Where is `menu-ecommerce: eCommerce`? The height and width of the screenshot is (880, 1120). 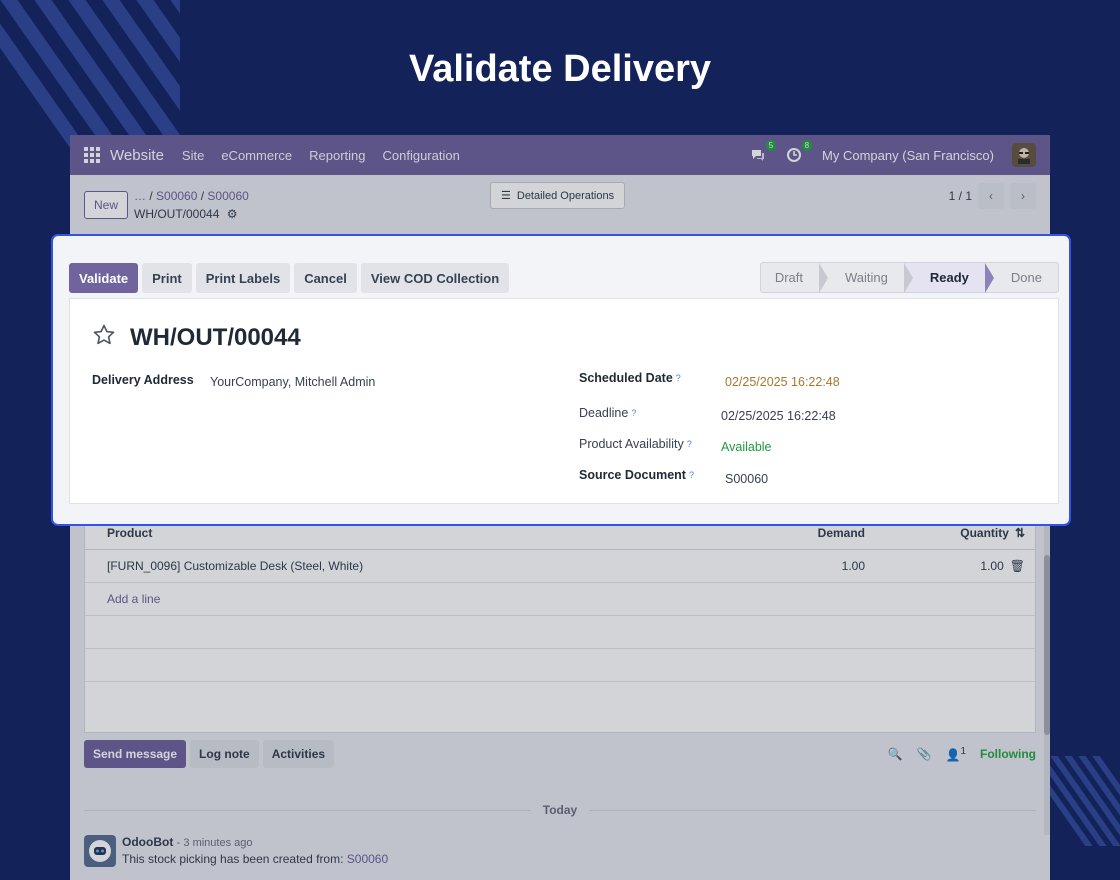 menu-ecommerce: eCommerce is located at coordinates (256, 155).